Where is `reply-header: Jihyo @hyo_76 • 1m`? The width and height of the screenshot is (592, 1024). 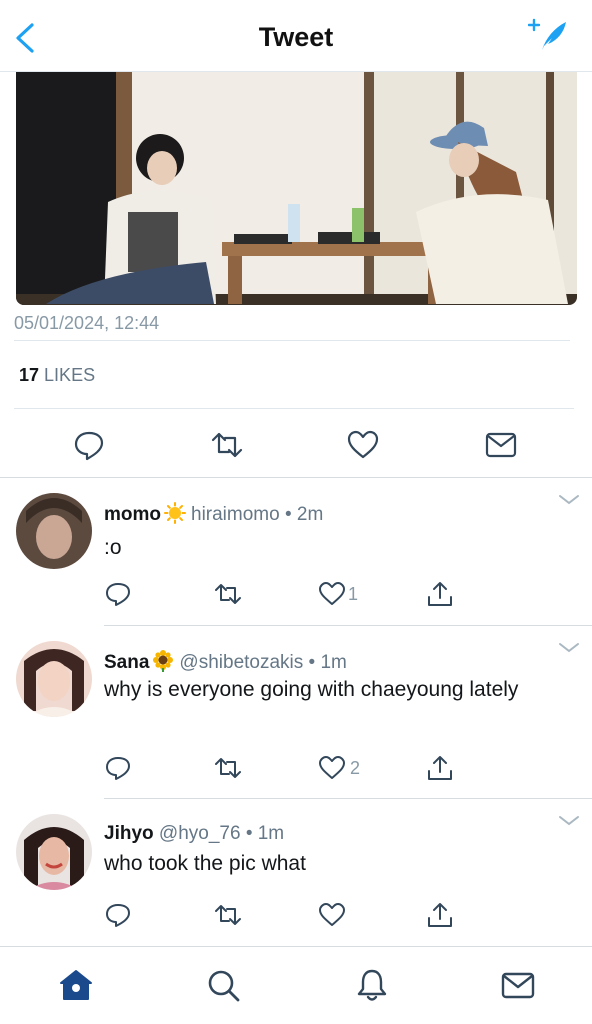 reply-header: Jihyo @hyo_76 • 1m is located at coordinates (194, 834).